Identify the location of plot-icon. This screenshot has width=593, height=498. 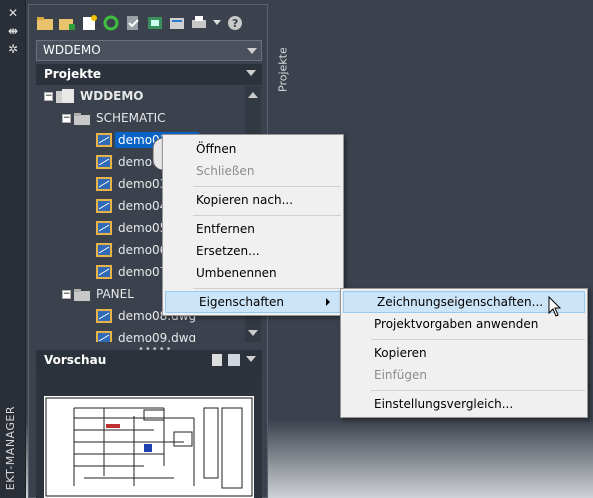
(199, 23).